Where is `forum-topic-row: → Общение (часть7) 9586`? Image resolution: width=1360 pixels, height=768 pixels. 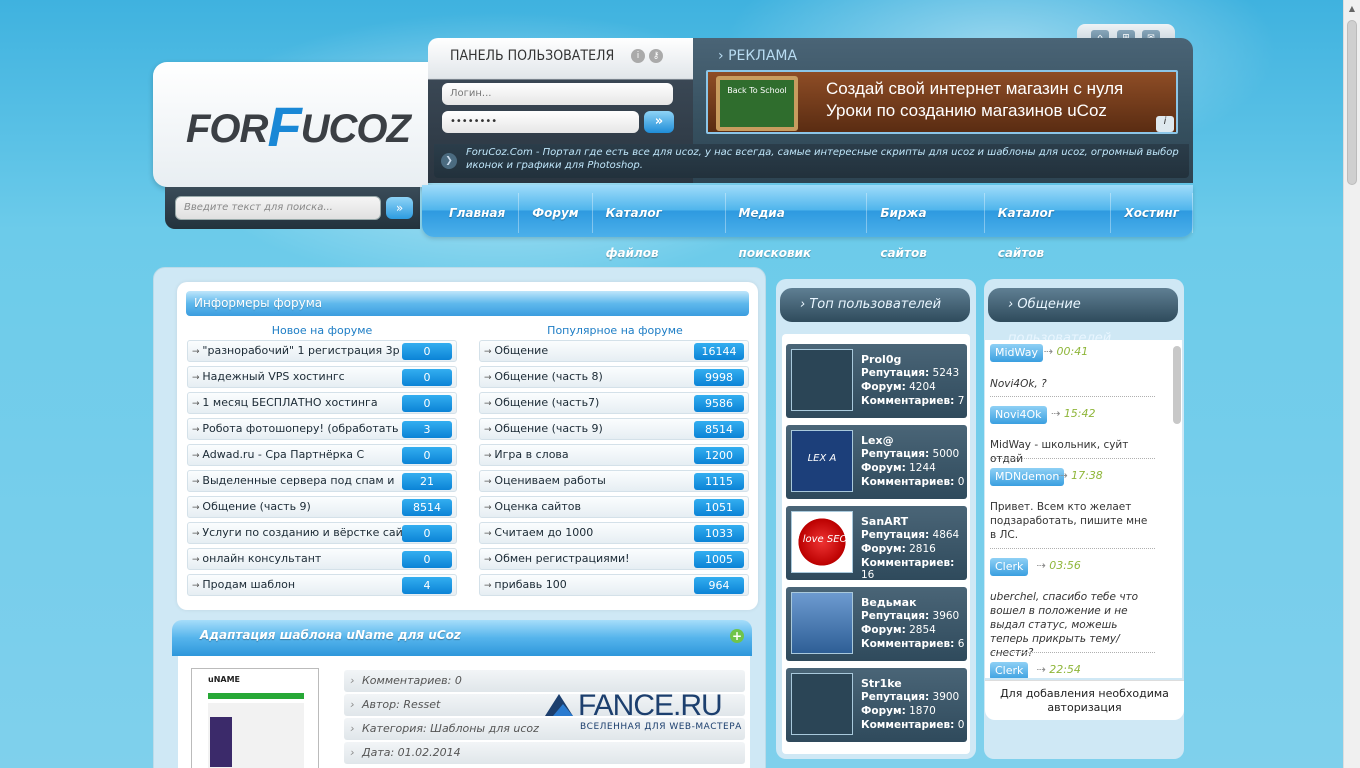
forum-topic-row: → Общение (часть7) 9586 is located at coordinates (614, 403).